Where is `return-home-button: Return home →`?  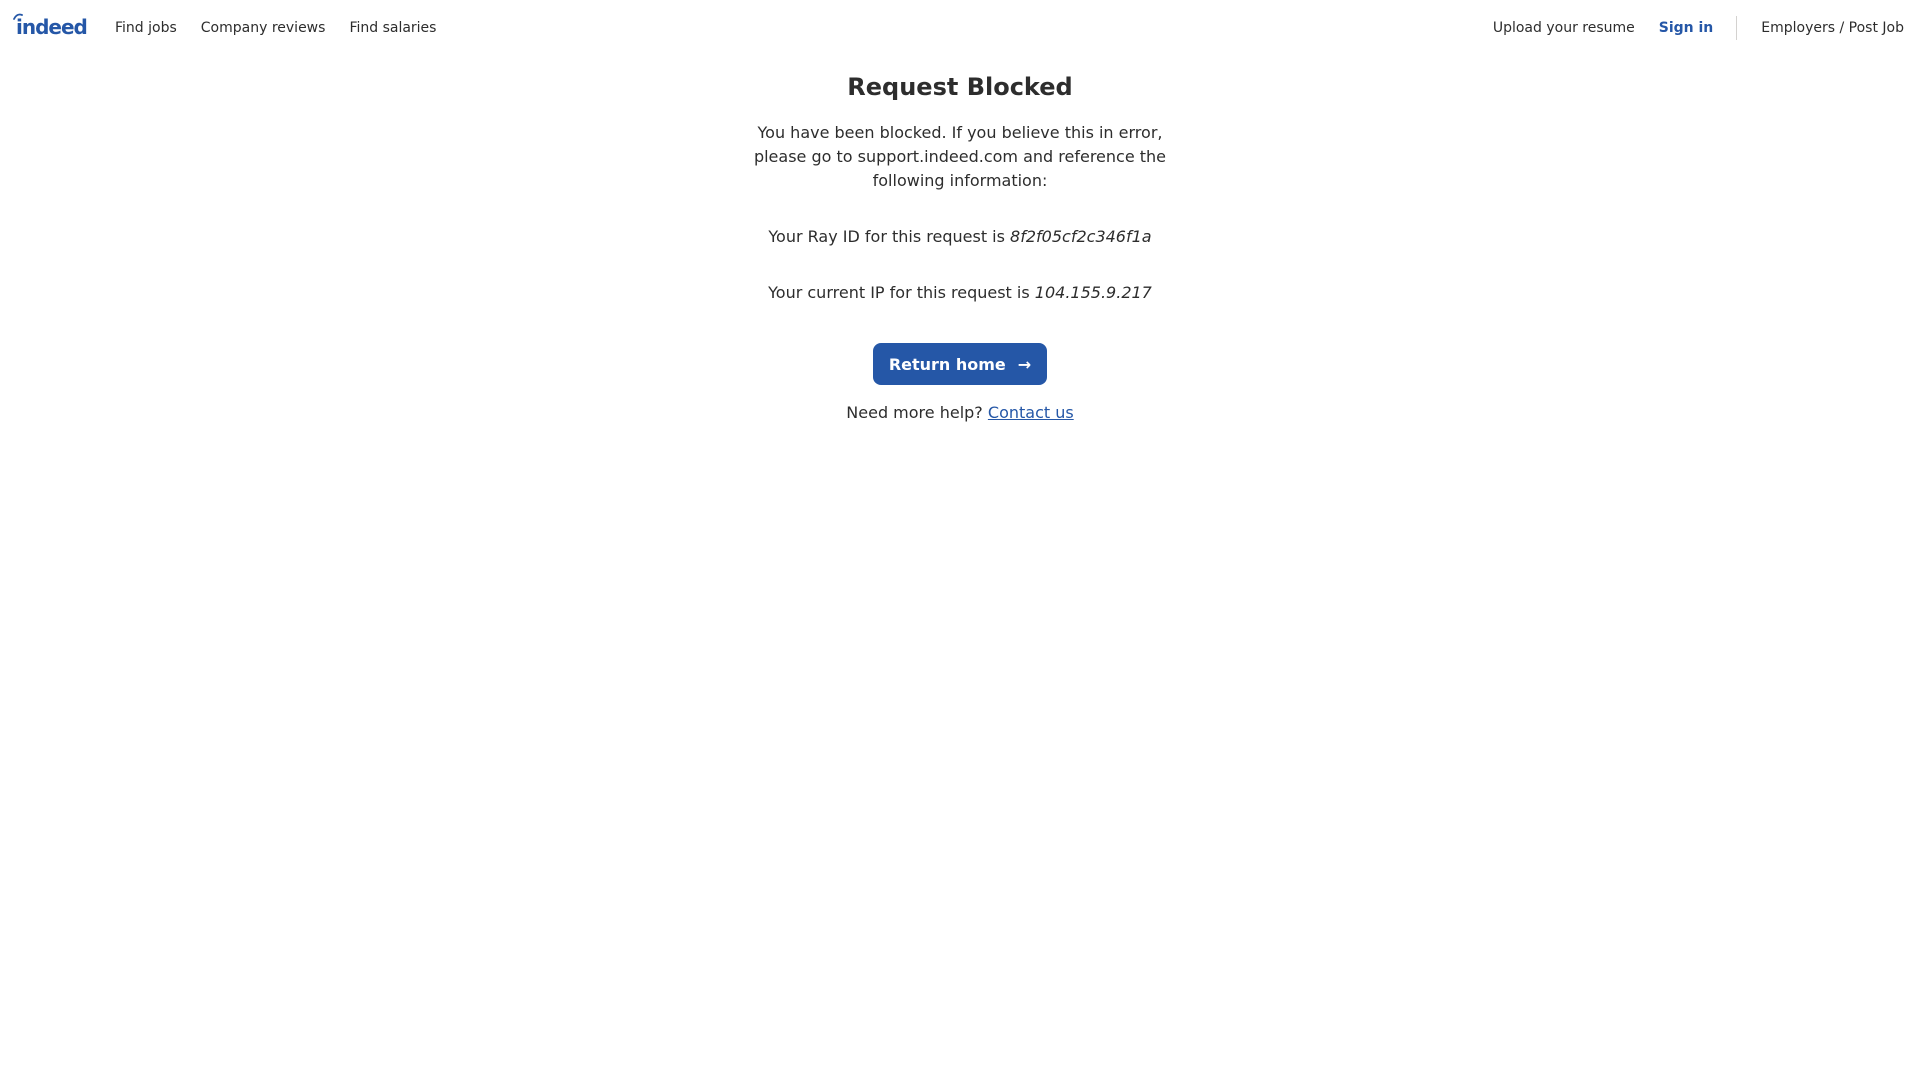 return-home-button: Return home → is located at coordinates (960, 364).